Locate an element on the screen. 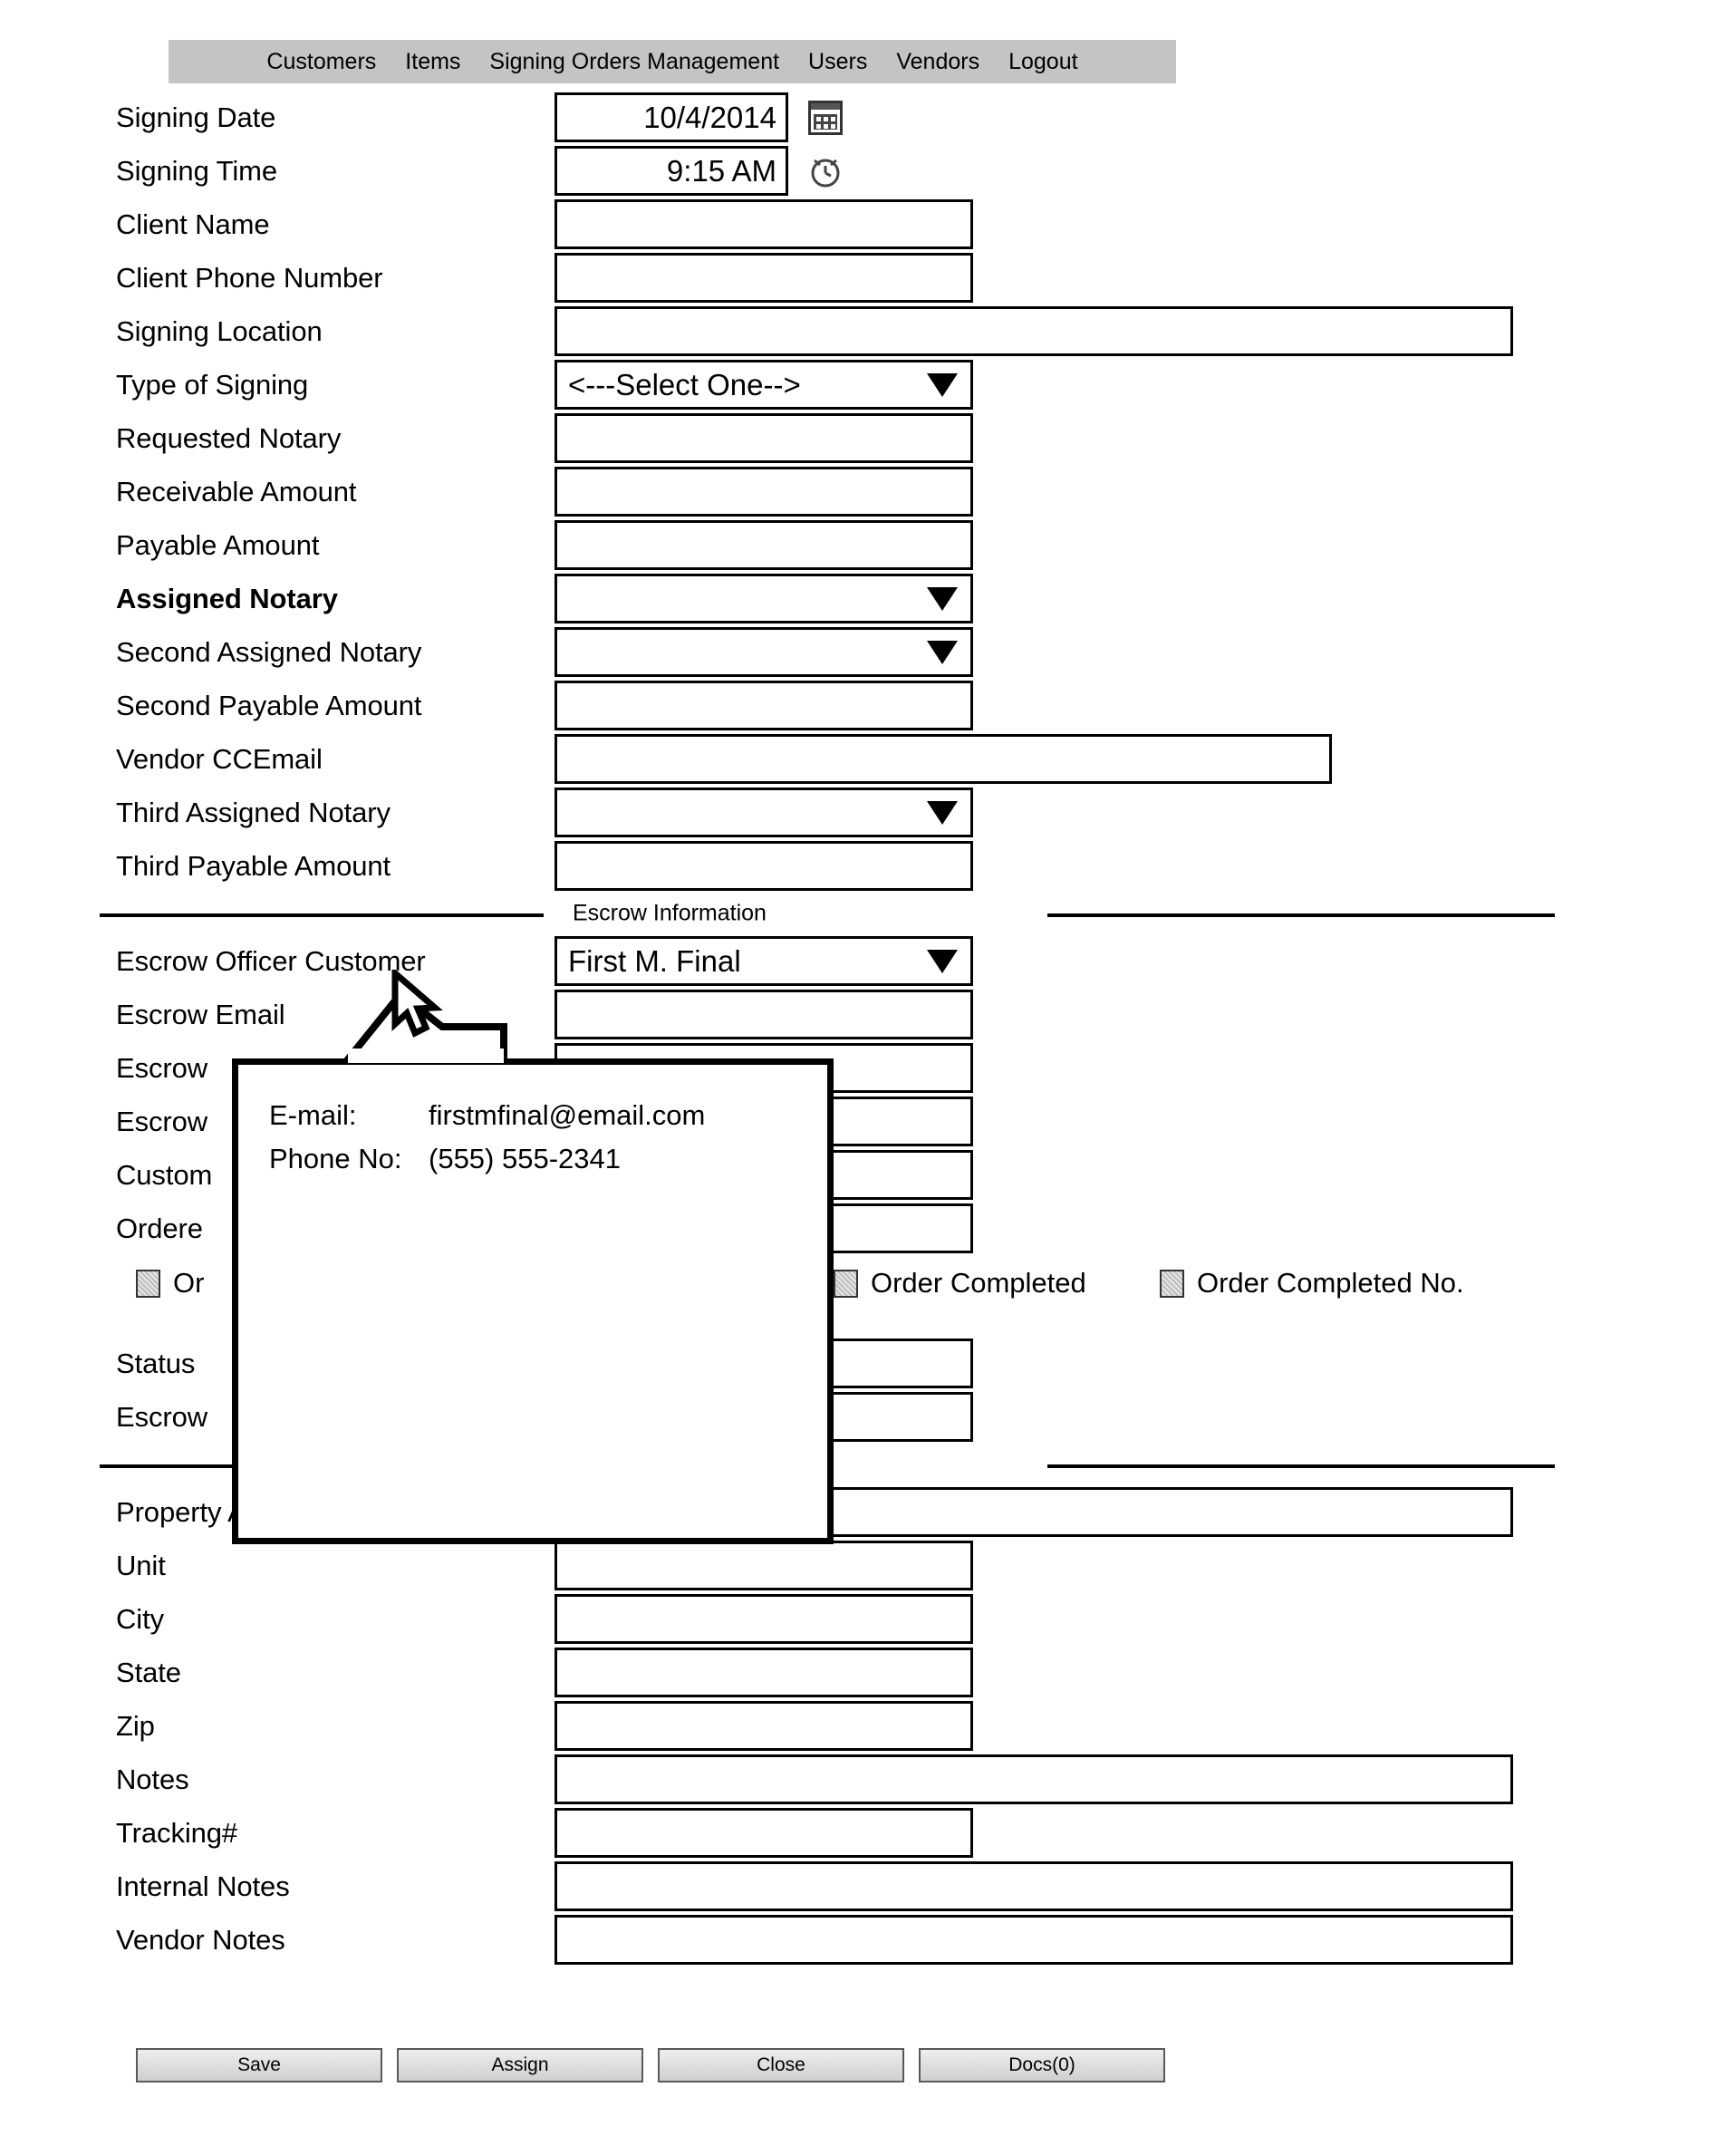  label-zip: Zip is located at coordinates (135, 1725).